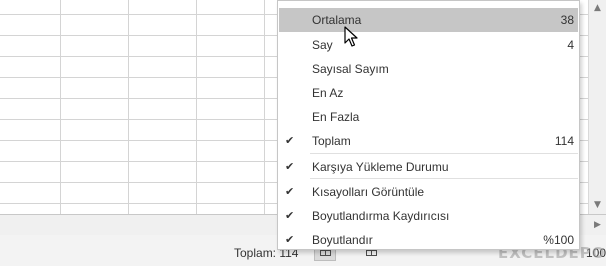 This screenshot has width=606, height=266. What do you see at coordinates (328, 93) in the screenshot?
I see `menu-item-label: En Az` at bounding box center [328, 93].